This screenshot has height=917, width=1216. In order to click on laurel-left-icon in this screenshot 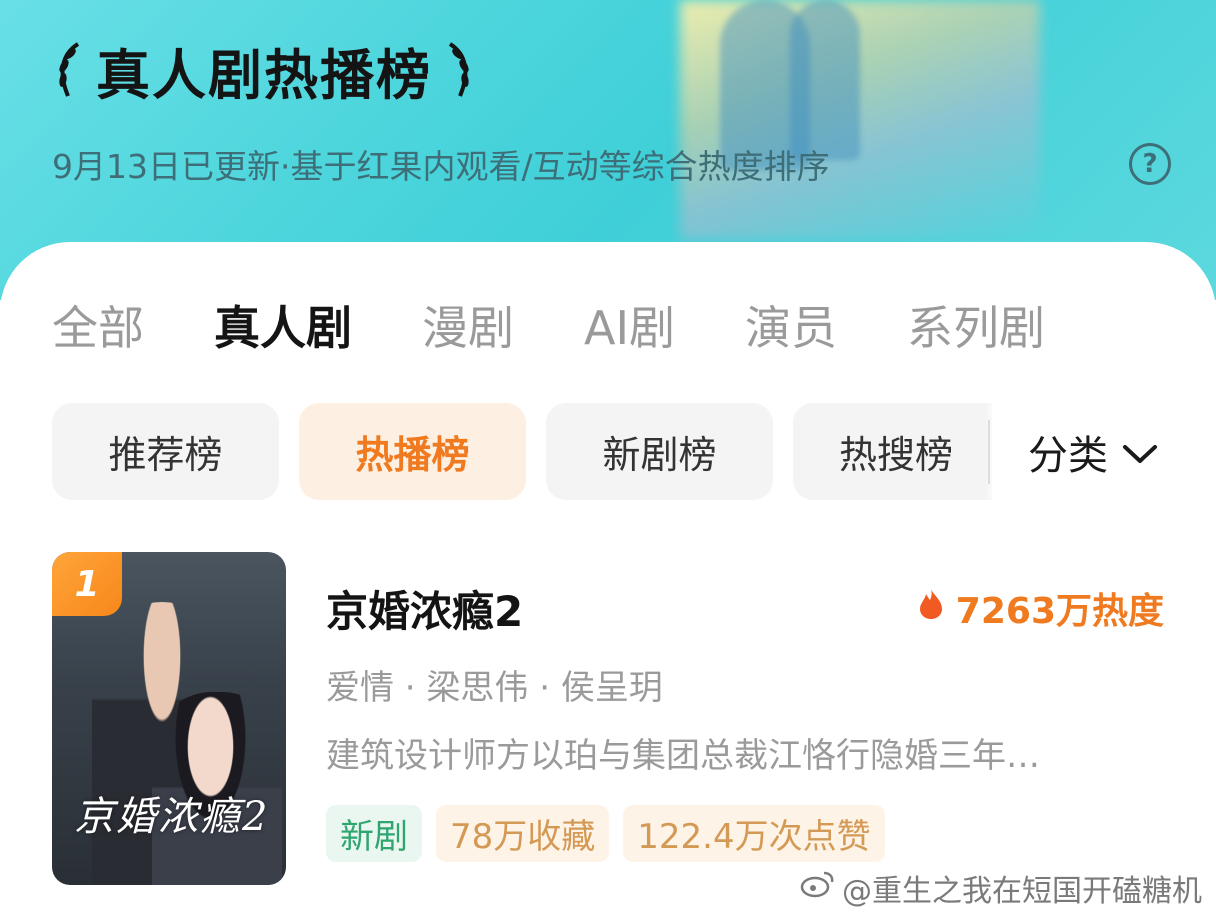, I will do `click(69, 70)`.